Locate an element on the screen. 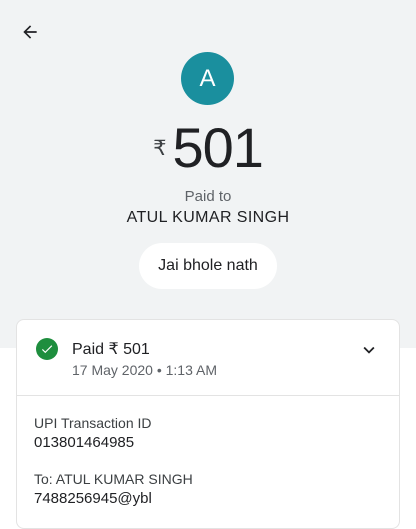 This screenshot has height=529, width=416. expand-button is located at coordinates (369, 350).